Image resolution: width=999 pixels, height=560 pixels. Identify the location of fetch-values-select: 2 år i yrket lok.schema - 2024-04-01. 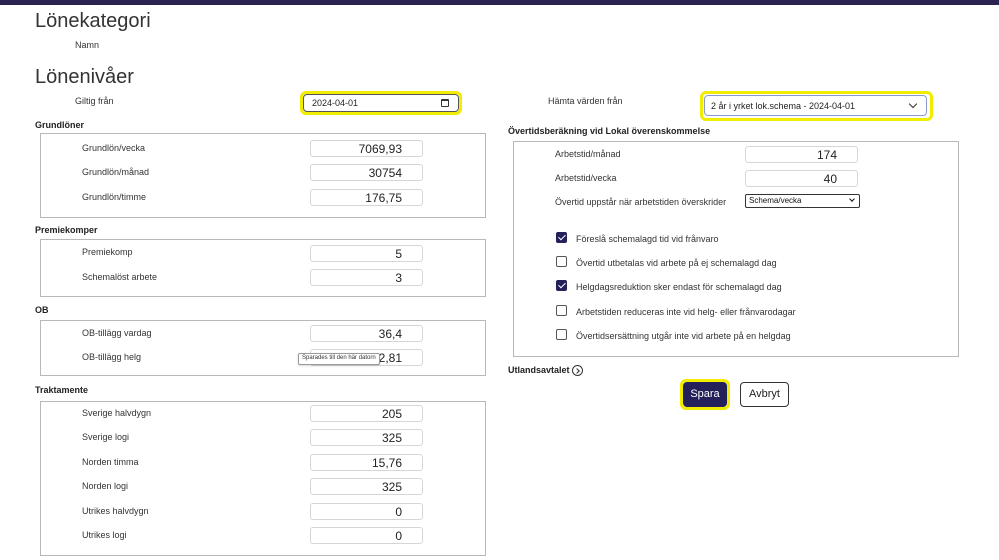
(815, 105).